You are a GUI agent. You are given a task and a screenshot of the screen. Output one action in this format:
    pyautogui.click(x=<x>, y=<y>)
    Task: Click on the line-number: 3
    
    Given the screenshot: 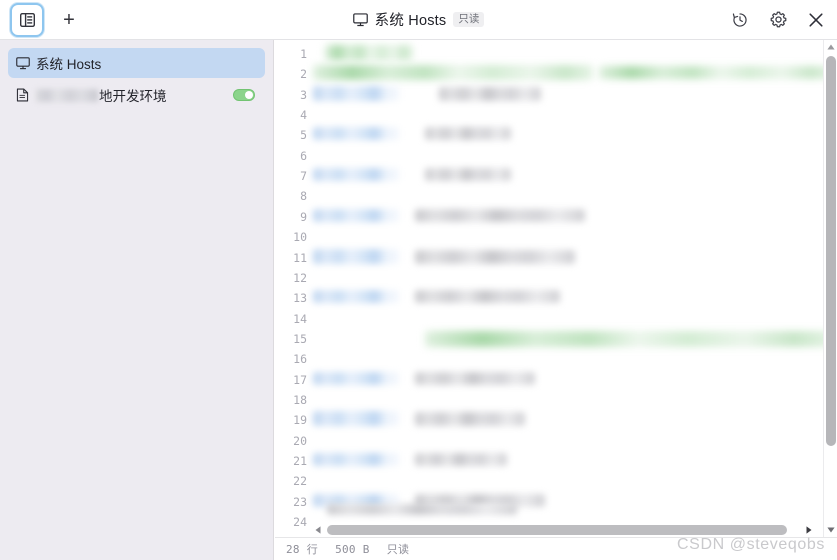 What is the action you would take?
    pyautogui.click(x=303, y=94)
    